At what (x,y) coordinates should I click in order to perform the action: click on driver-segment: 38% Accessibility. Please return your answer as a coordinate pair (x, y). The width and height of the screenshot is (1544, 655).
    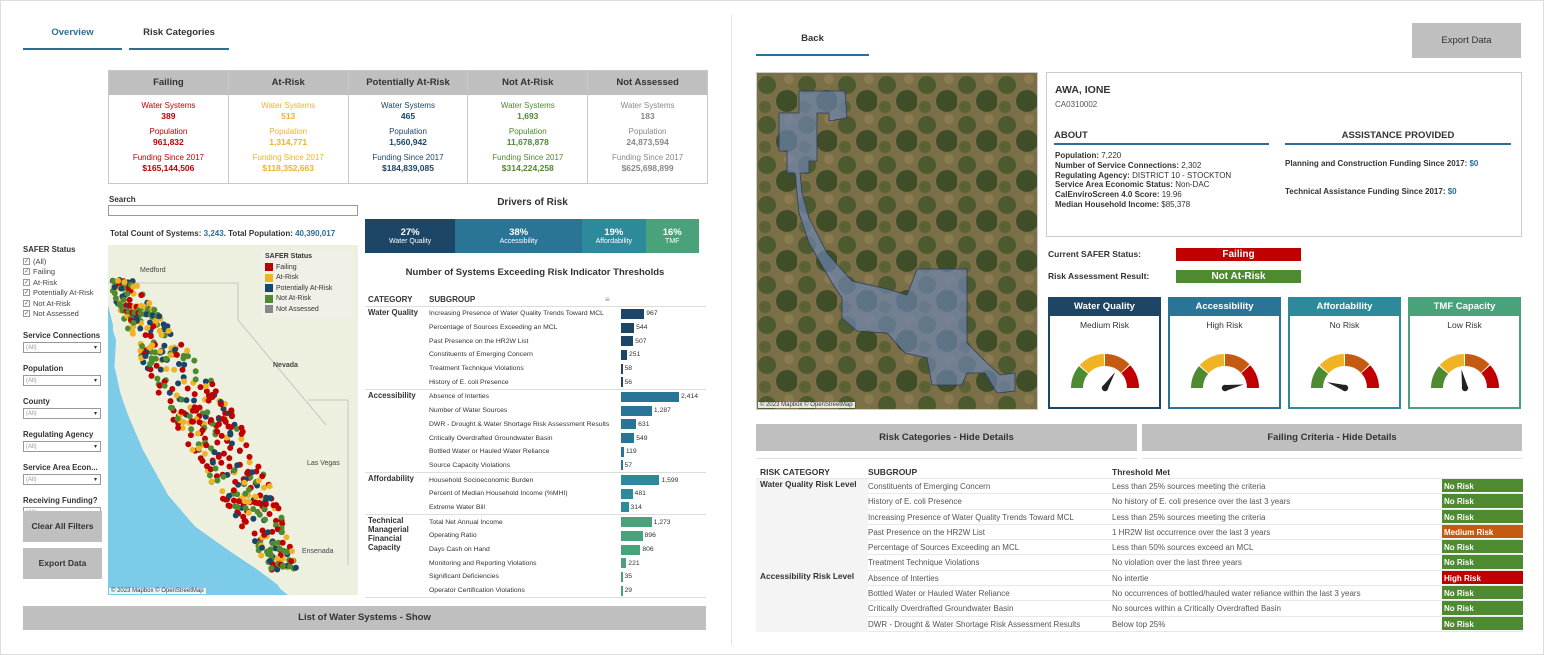
    Looking at the image, I should click on (519, 236).